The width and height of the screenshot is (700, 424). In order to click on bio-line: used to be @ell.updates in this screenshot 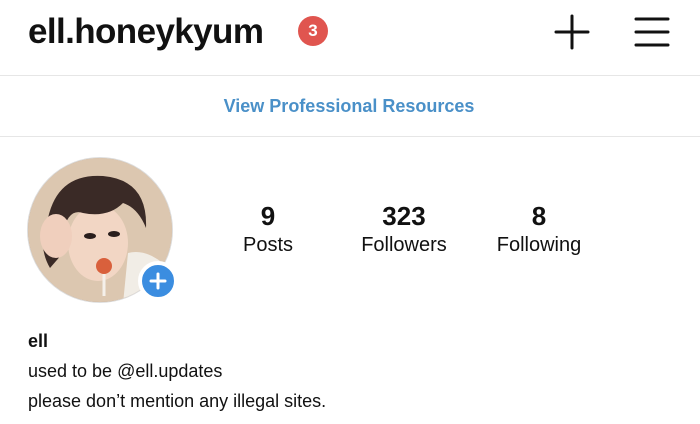, I will do `click(125, 371)`.